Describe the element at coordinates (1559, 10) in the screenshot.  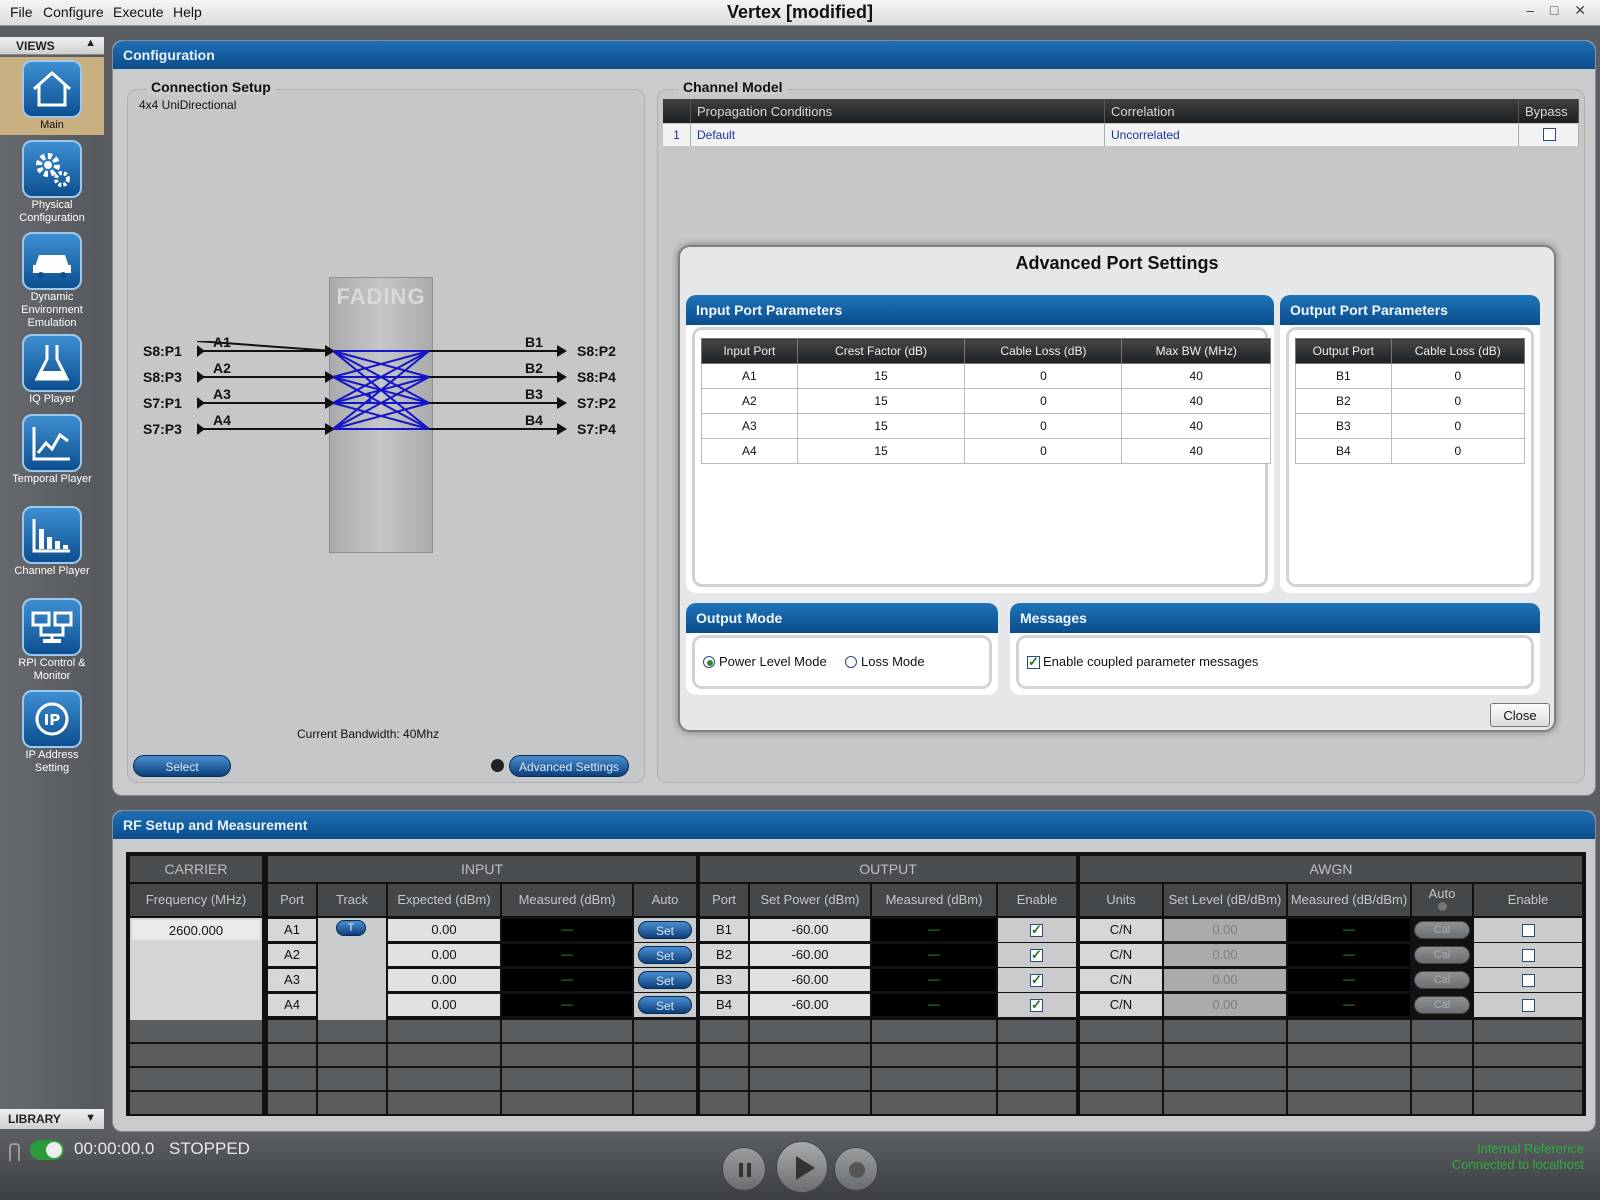
I see `window-controls: ‒ □ ✕` at that location.